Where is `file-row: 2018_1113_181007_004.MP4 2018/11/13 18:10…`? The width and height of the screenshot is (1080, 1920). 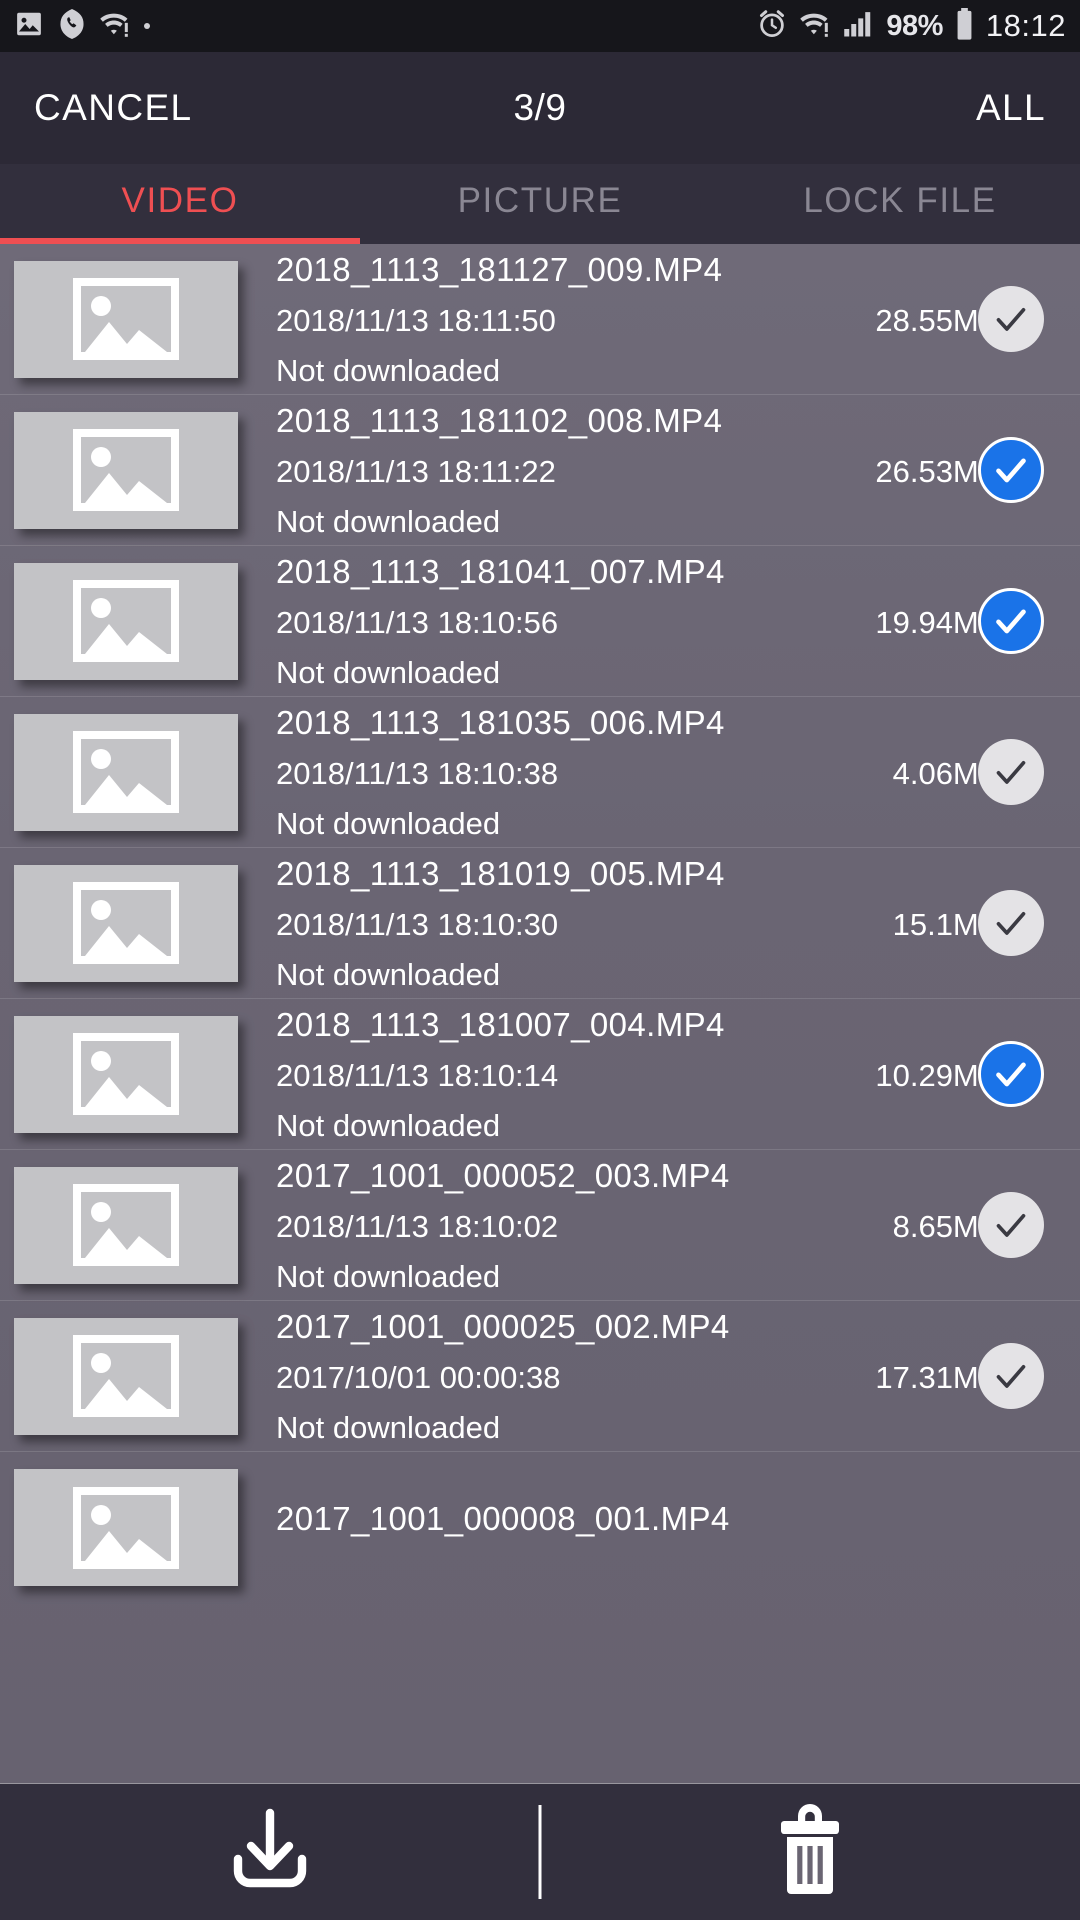 file-row: 2018_1113_181007_004.MP4 2018/11/13 18:10… is located at coordinates (540, 1074).